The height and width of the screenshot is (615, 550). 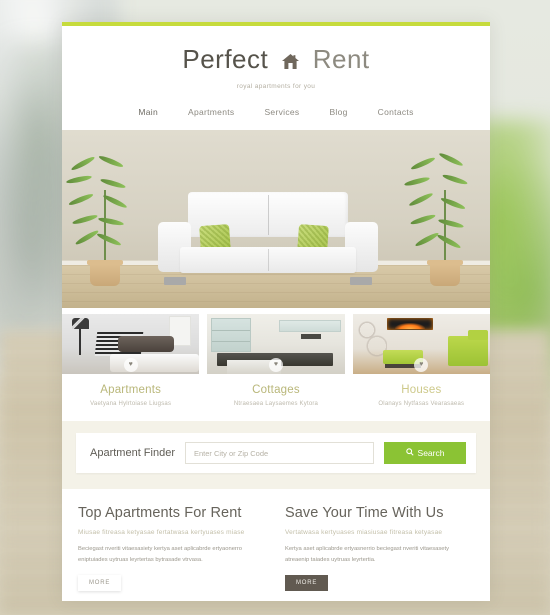 I want to click on category-title-apartments: Apartments, so click(x=131, y=390).